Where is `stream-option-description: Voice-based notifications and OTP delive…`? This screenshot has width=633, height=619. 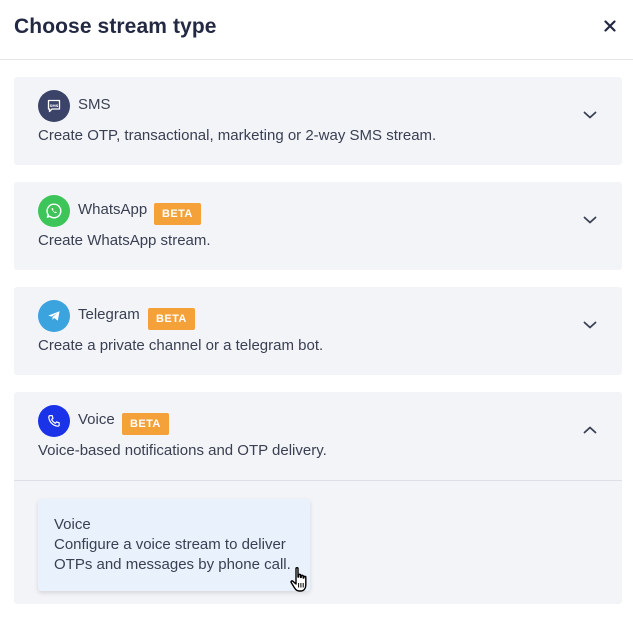
stream-option-description: Voice-based notifications and OTP delive… is located at coordinates (182, 450).